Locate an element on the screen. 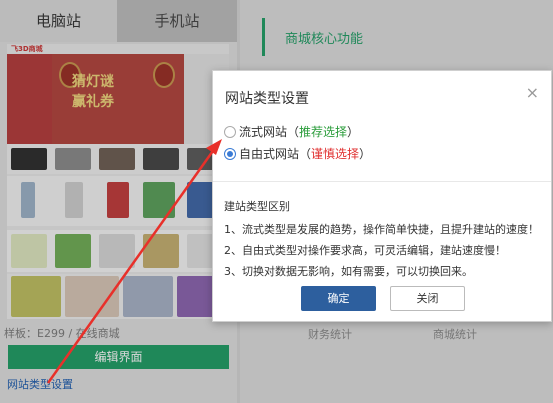  info-heading: 建站类型区别 is located at coordinates (257, 206).